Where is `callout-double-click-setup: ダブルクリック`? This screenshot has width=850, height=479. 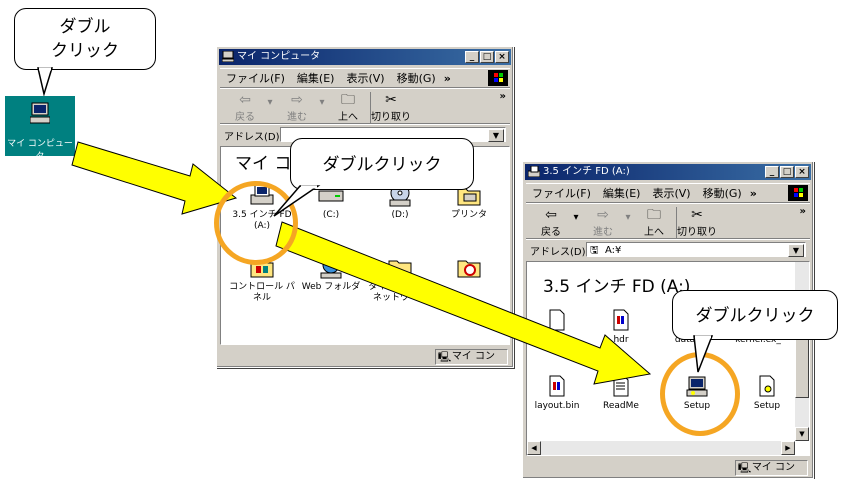
callout-double-click-setup: ダブルクリック is located at coordinates (755, 315).